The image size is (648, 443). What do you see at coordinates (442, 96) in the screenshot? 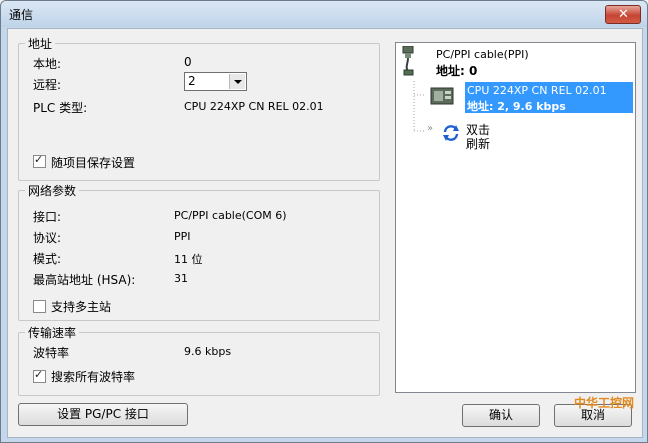
I see `plc-cpu-icon` at bounding box center [442, 96].